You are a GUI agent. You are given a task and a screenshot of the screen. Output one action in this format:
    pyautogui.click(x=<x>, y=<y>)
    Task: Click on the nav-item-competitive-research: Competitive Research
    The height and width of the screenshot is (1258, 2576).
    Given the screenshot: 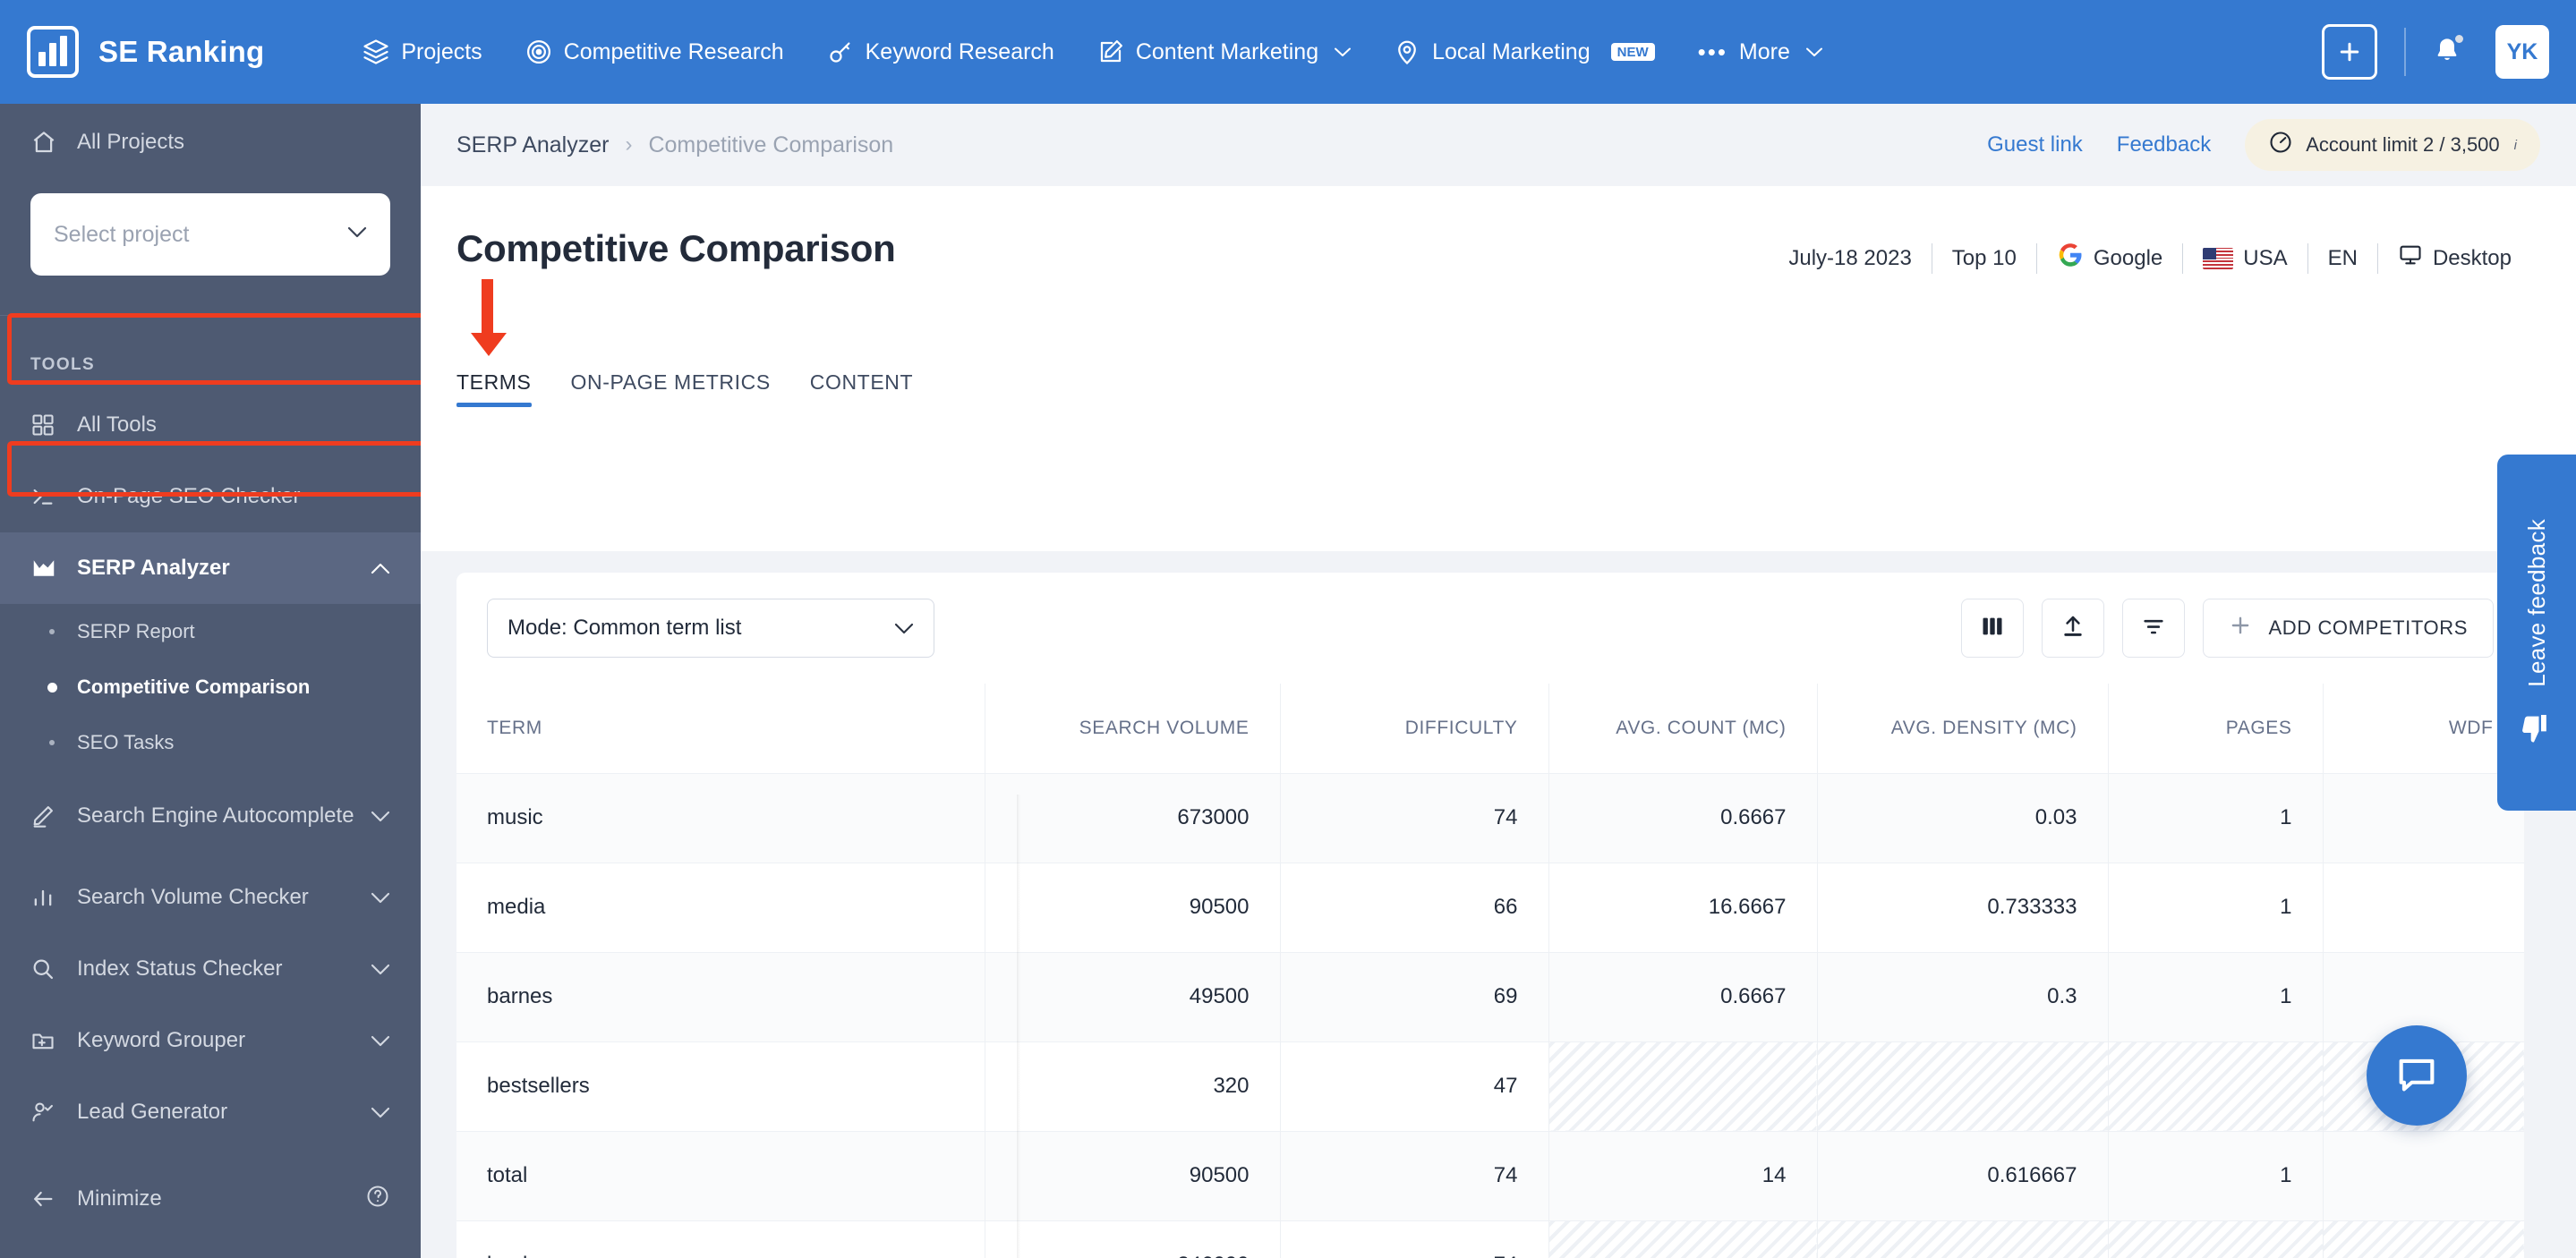 What is the action you would take?
    pyautogui.click(x=655, y=52)
    